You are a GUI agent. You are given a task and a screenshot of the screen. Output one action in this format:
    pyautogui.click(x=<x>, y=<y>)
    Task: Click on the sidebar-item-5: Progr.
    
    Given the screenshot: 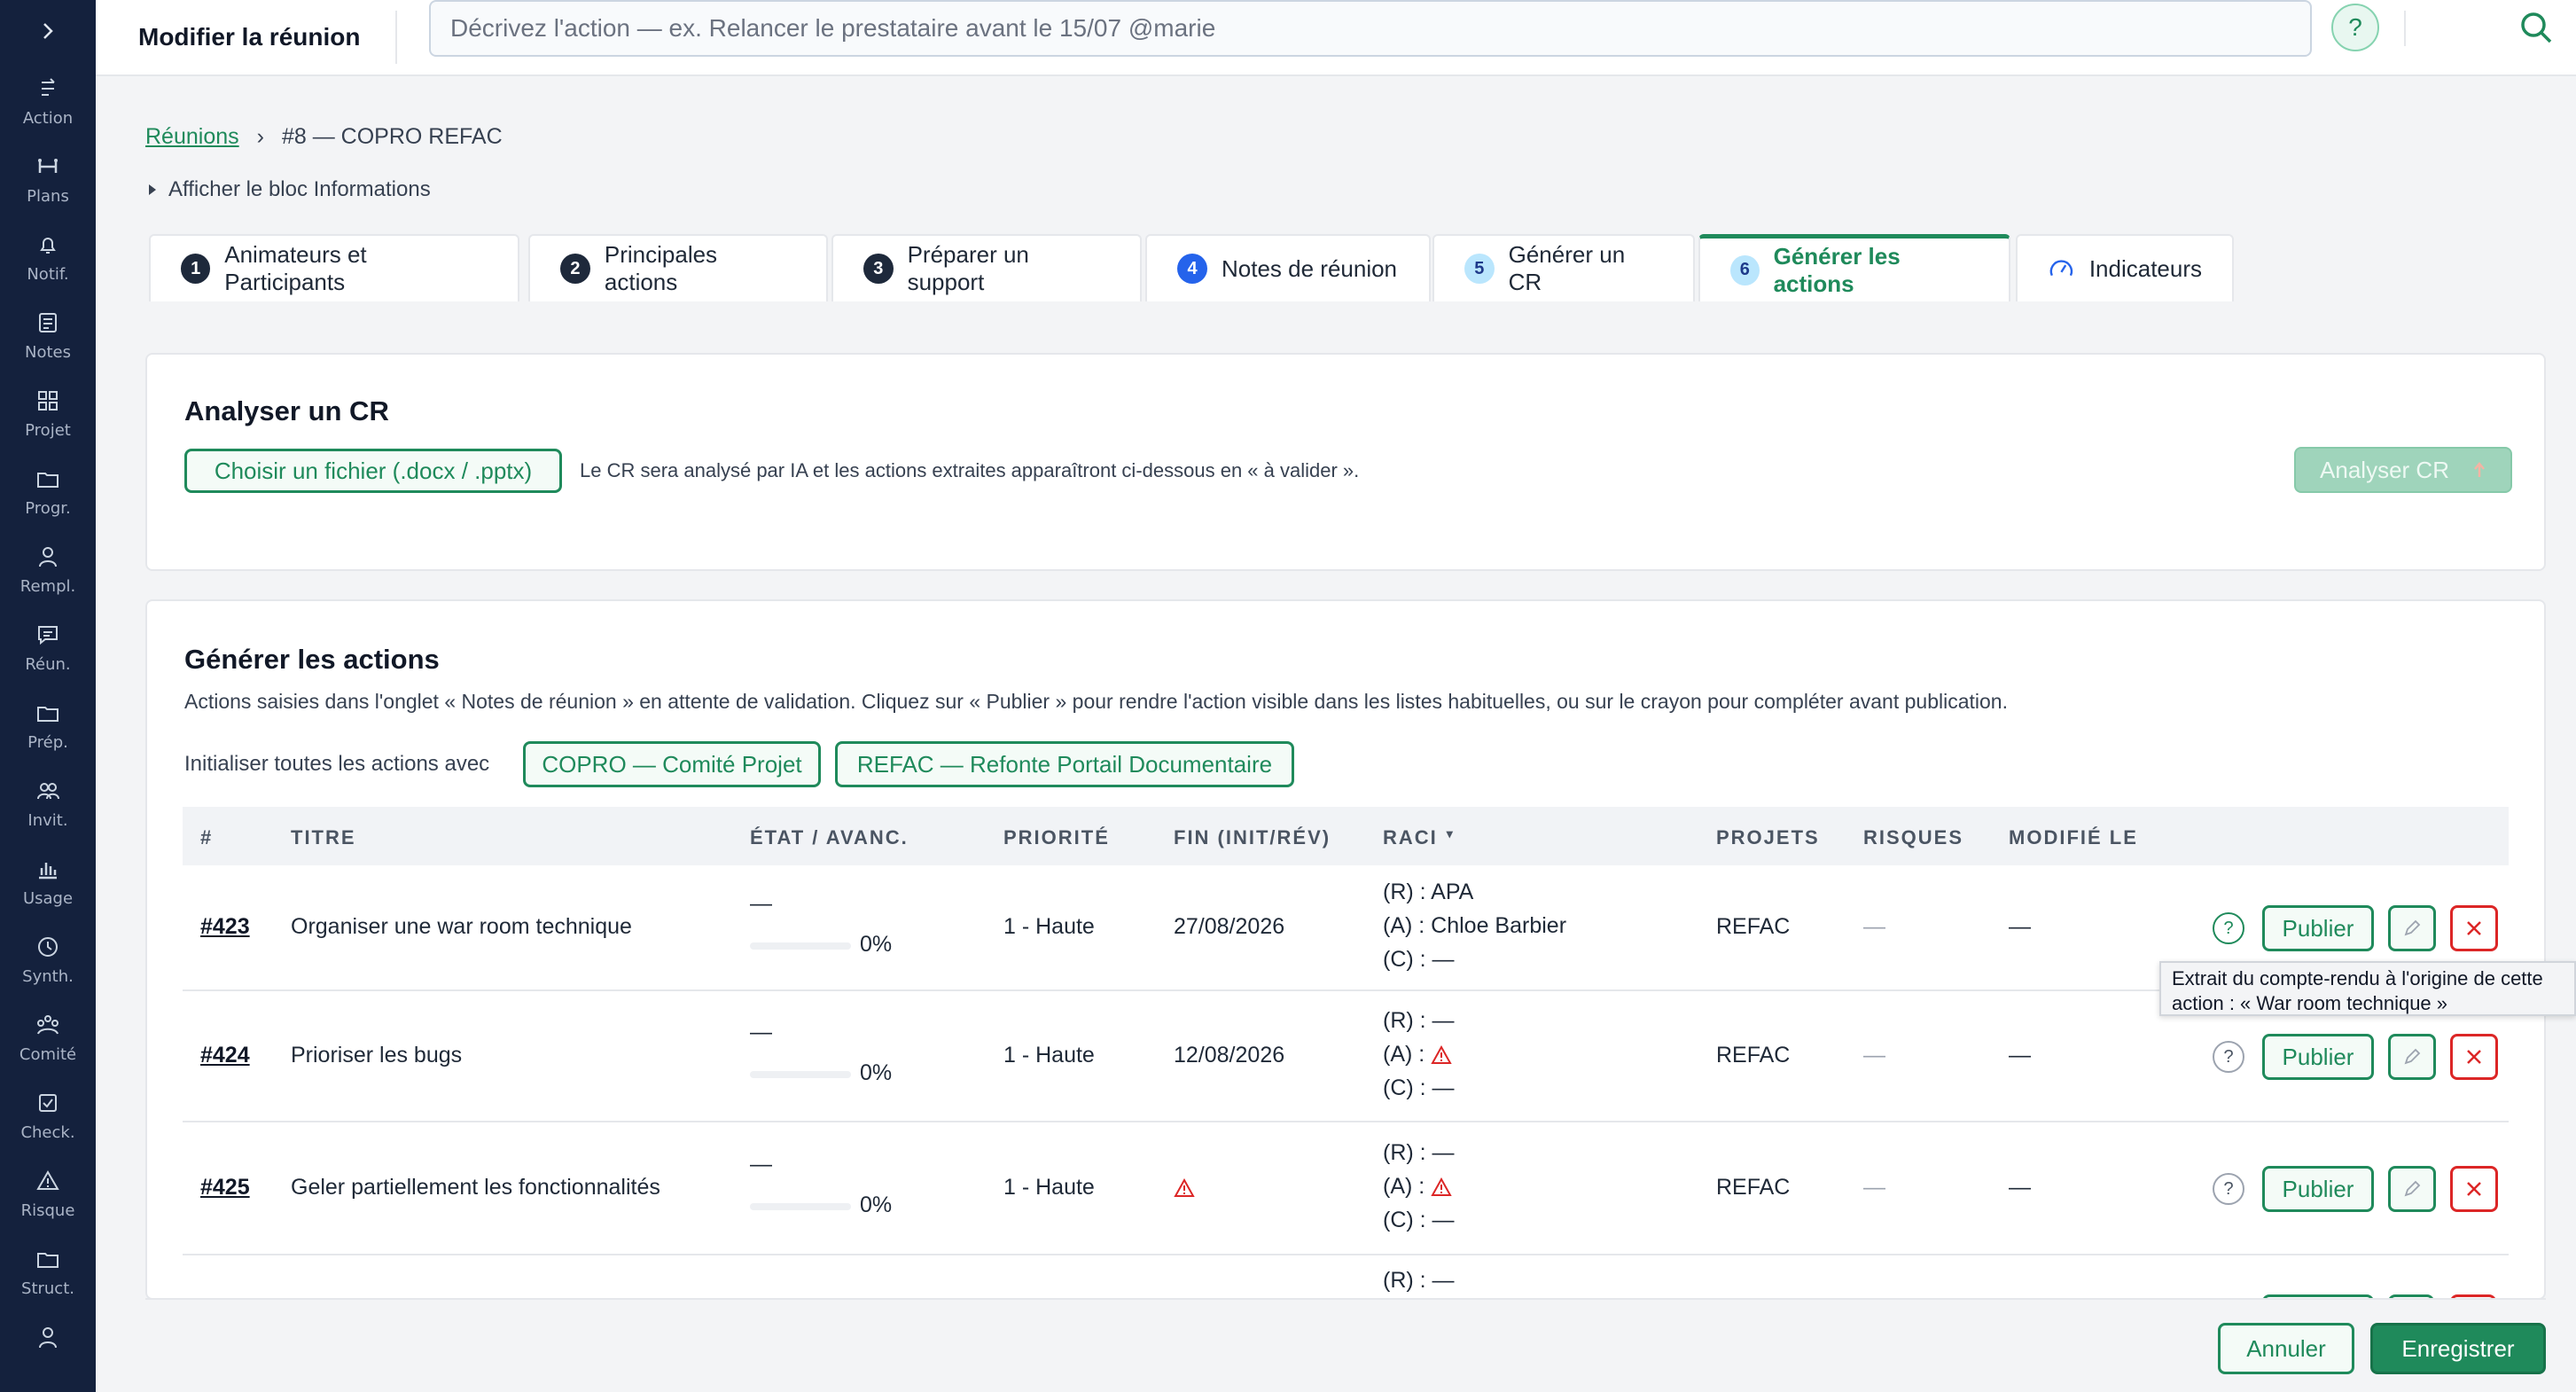 What is the action you would take?
    pyautogui.click(x=48, y=491)
    